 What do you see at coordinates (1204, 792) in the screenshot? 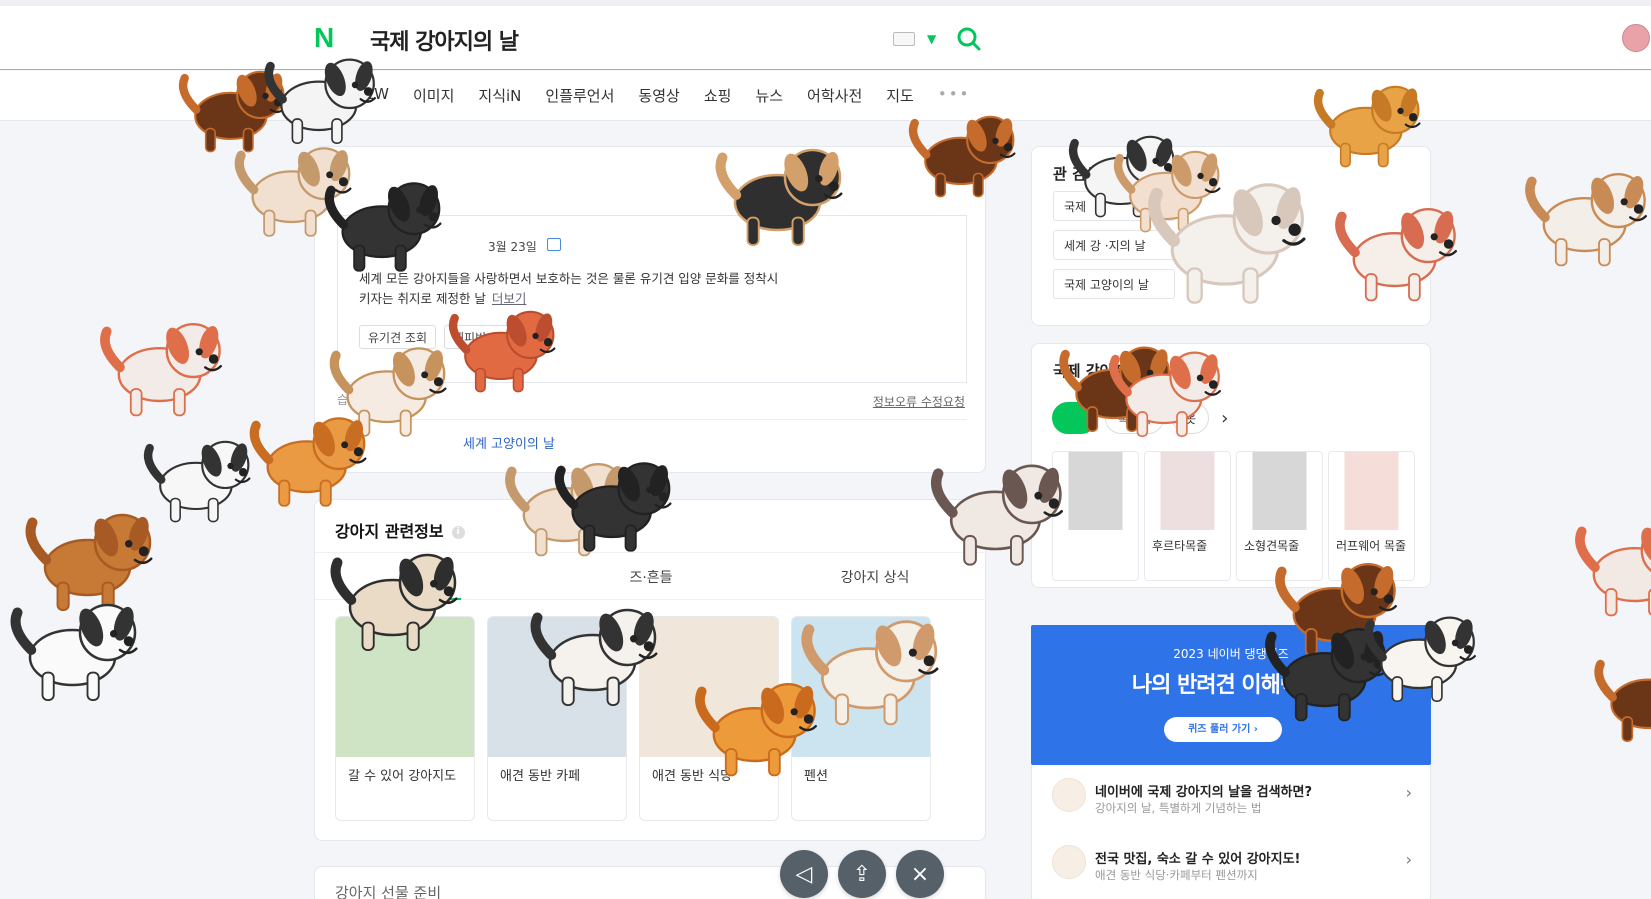
I see `article-title: 네이버에 국제 강아지의 날을 검색하면?` at bounding box center [1204, 792].